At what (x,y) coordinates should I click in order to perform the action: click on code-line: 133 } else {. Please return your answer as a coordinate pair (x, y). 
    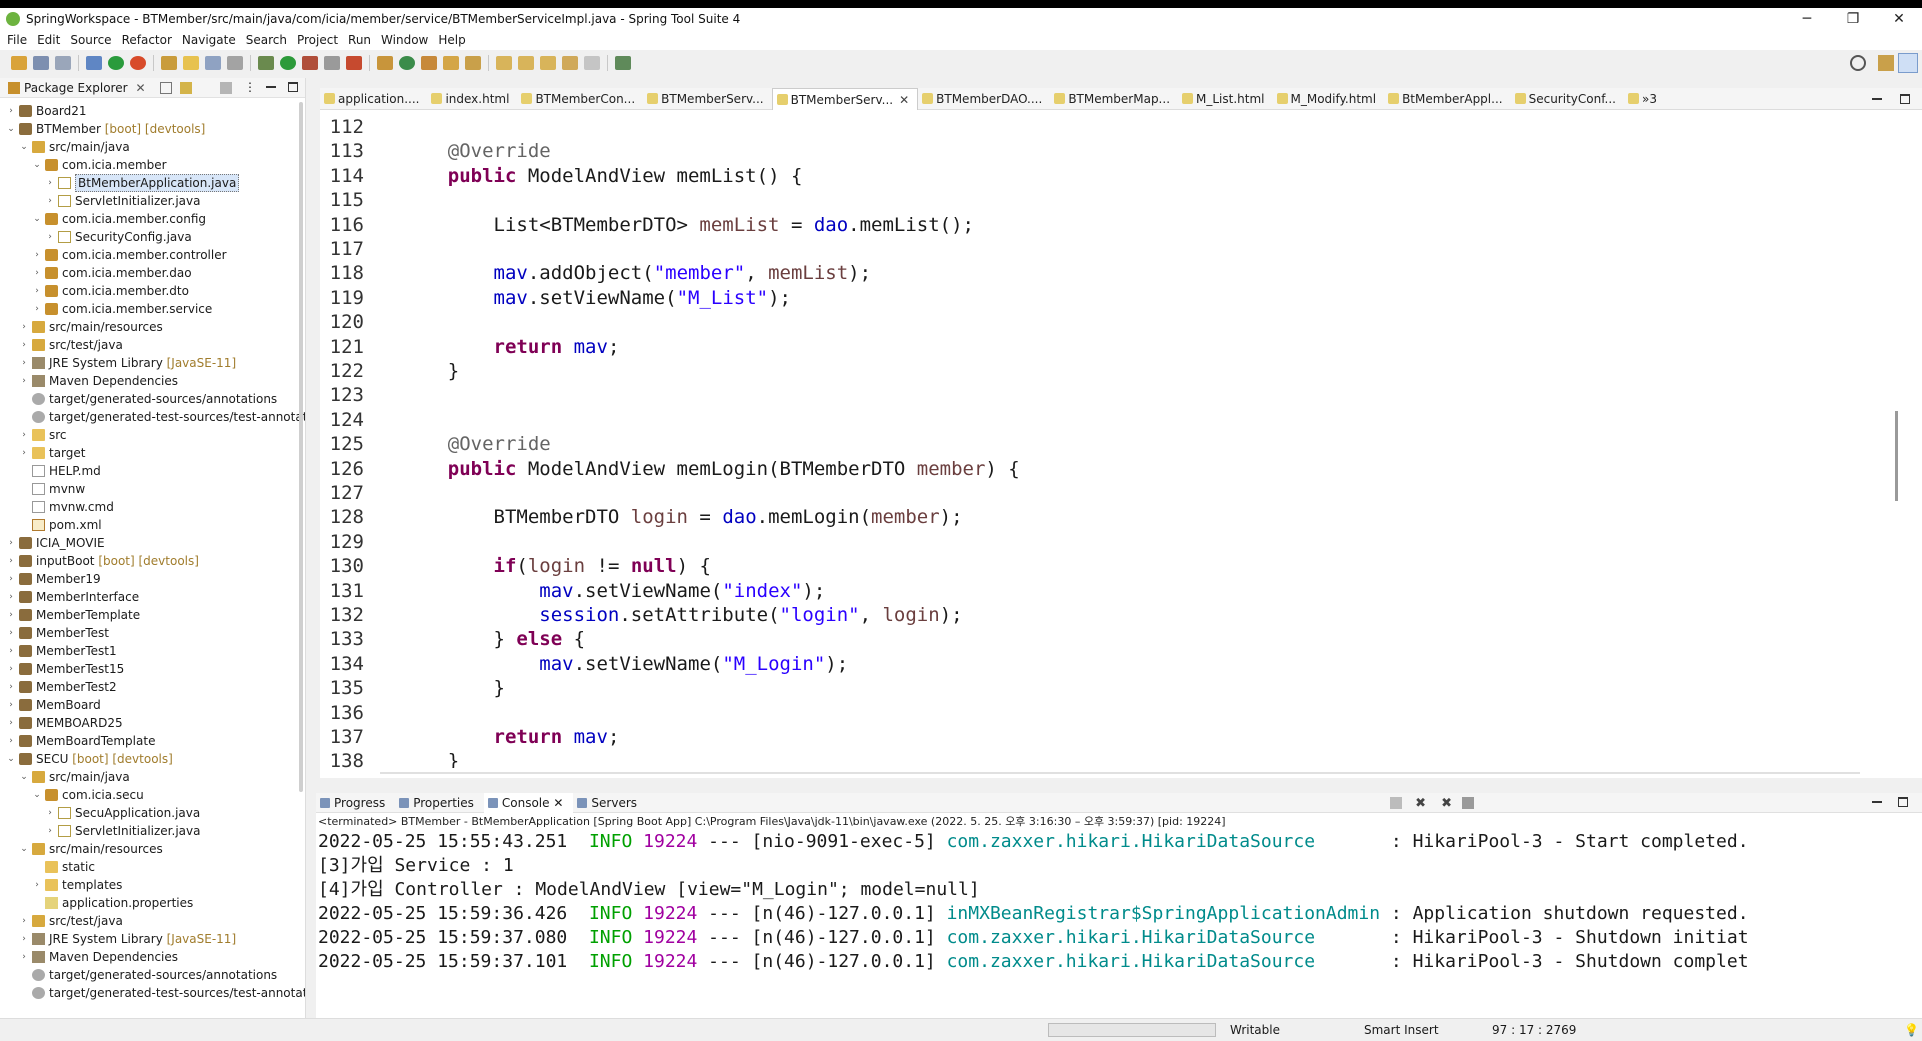
    Looking at the image, I should click on (452, 639).